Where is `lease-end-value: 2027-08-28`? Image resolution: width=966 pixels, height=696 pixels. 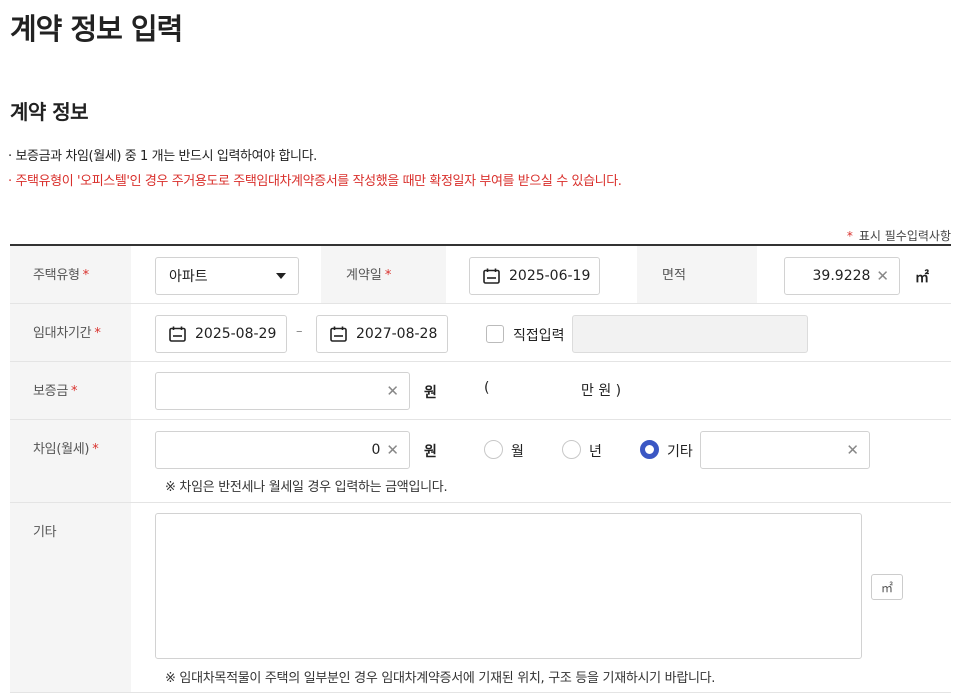
lease-end-value: 2027-08-28 is located at coordinates (397, 334).